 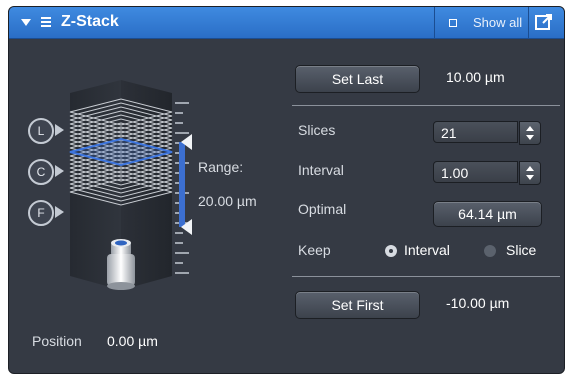 What do you see at coordinates (59, 212) in the screenshot?
I see `first-pointer-icon` at bounding box center [59, 212].